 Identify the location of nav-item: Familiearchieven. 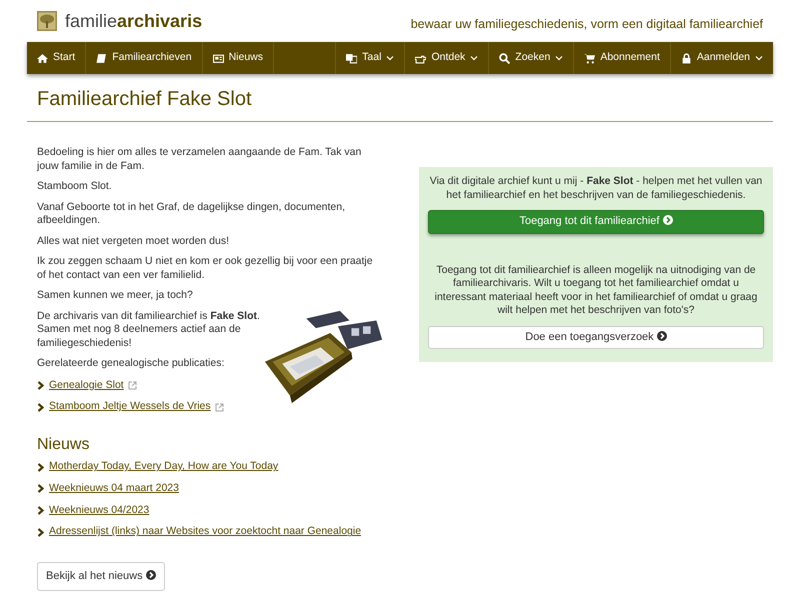
(144, 58).